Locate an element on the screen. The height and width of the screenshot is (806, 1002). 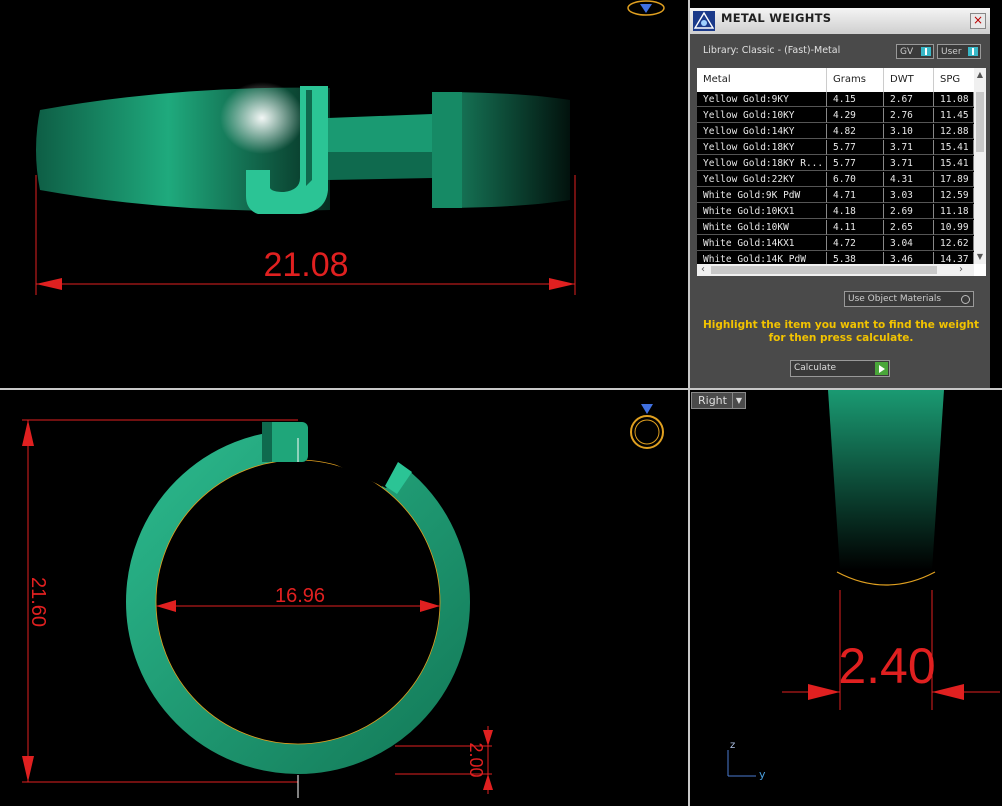
table-row: White Gold:10KX1 4.18 2.69 11.18 is located at coordinates (835, 212).